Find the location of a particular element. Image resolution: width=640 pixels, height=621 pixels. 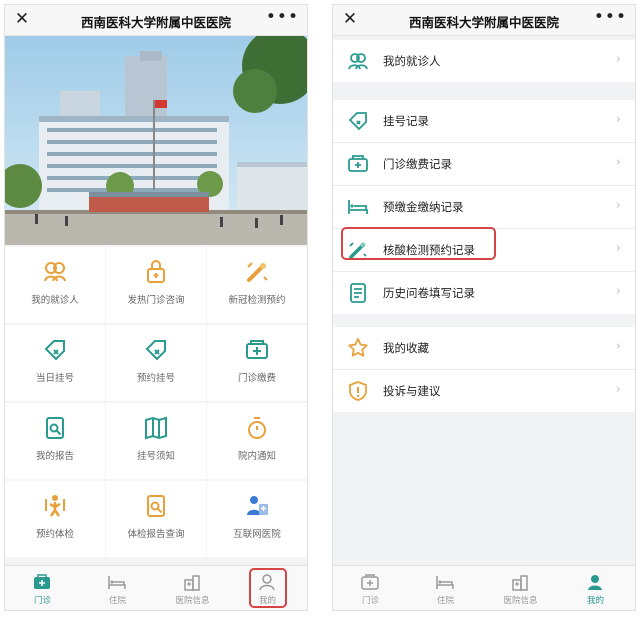

grid-item-label: 门诊缴费 is located at coordinates (256, 378).